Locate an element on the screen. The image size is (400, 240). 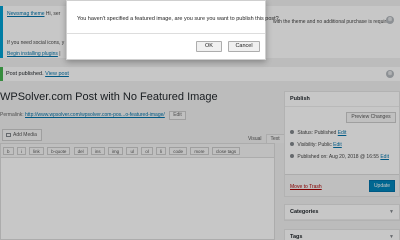
ok-button: OK is located at coordinates (209, 46).